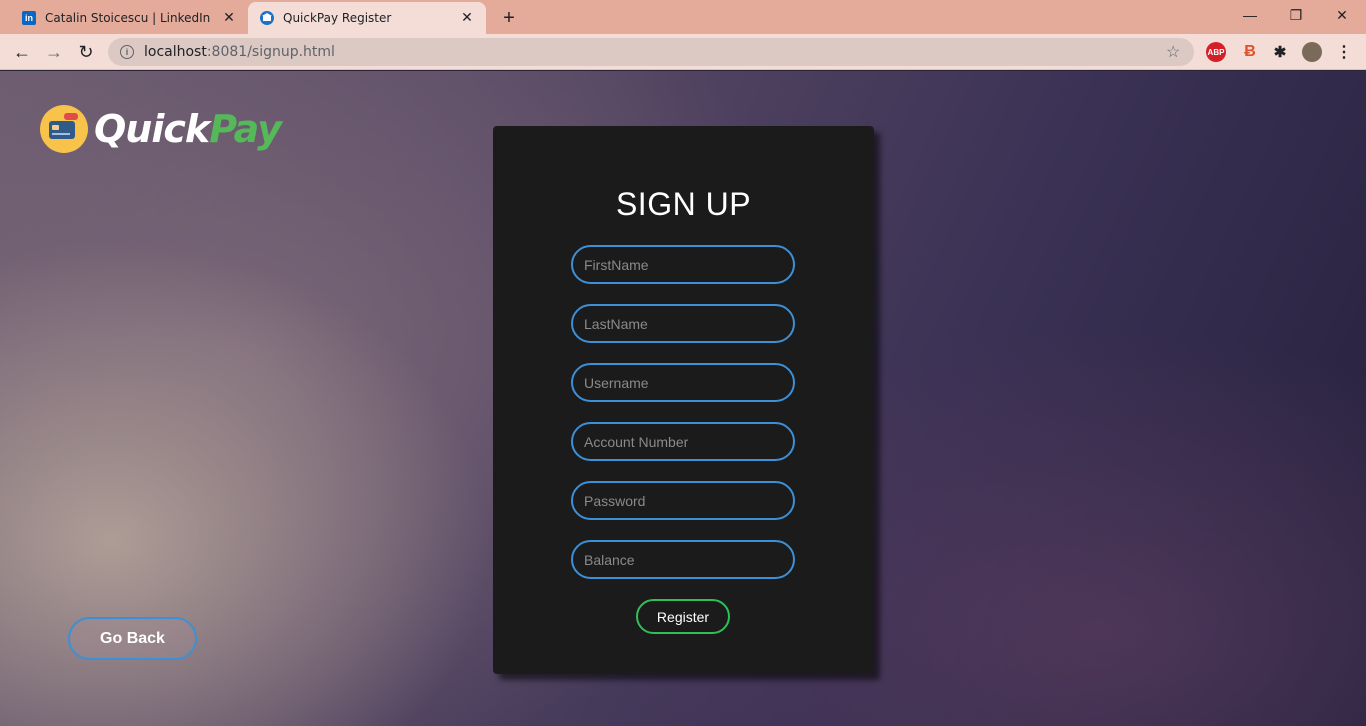 The height and width of the screenshot is (726, 1366). What do you see at coordinates (127, 52) in the screenshot?
I see `site-info-icon: i` at bounding box center [127, 52].